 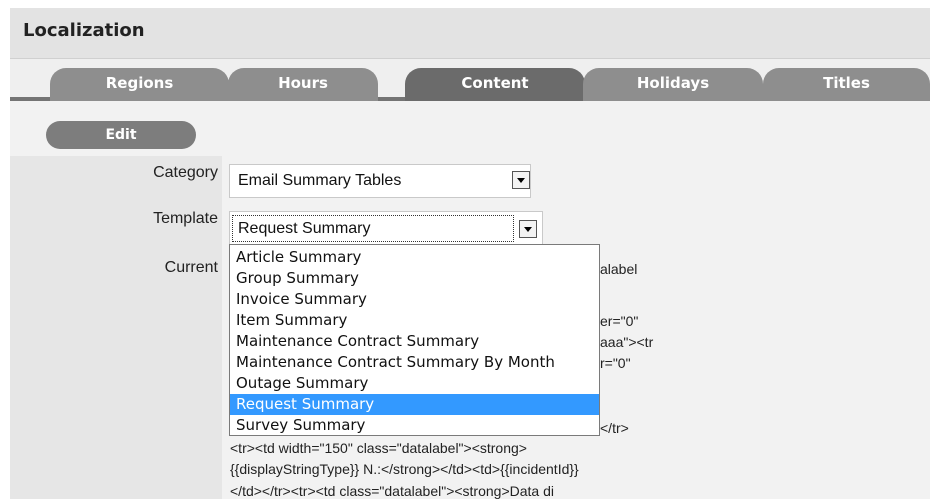 What do you see at coordinates (414, 404) in the screenshot?
I see `template-option-selected: Request Summary` at bounding box center [414, 404].